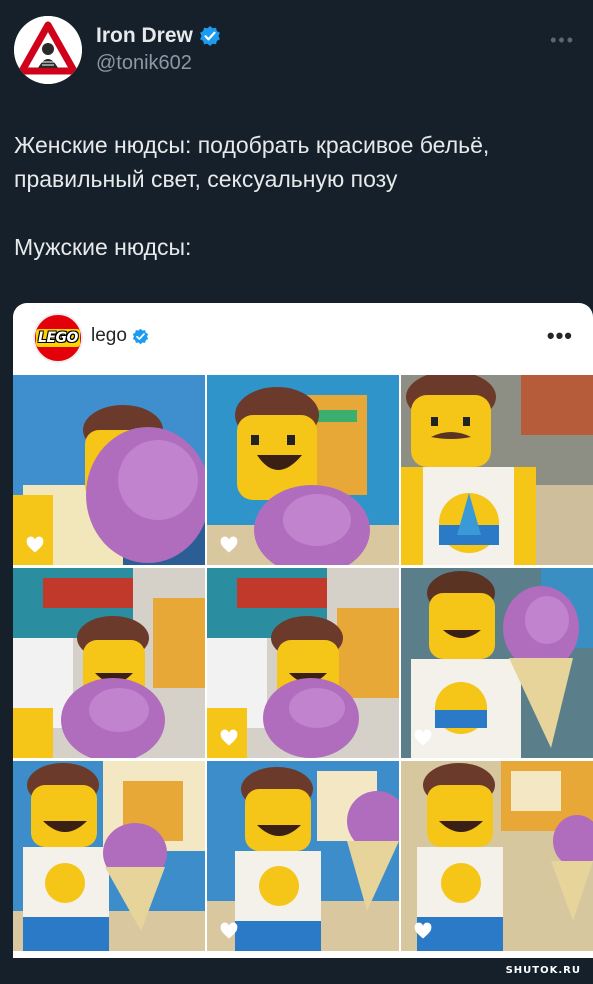 This screenshot has height=984, width=593. I want to click on lego-logo-text: LEGO, so click(58, 338).